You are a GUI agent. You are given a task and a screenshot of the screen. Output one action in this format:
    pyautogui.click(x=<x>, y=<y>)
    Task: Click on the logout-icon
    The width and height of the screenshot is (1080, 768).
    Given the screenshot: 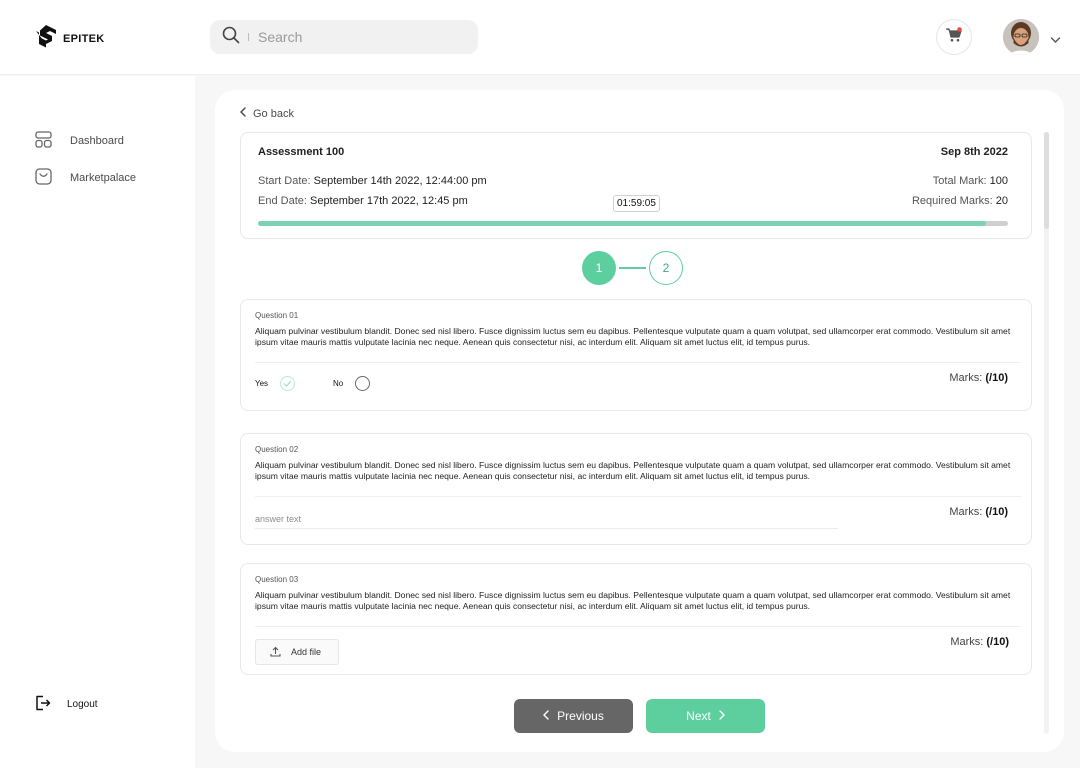 What is the action you would take?
    pyautogui.click(x=43, y=704)
    